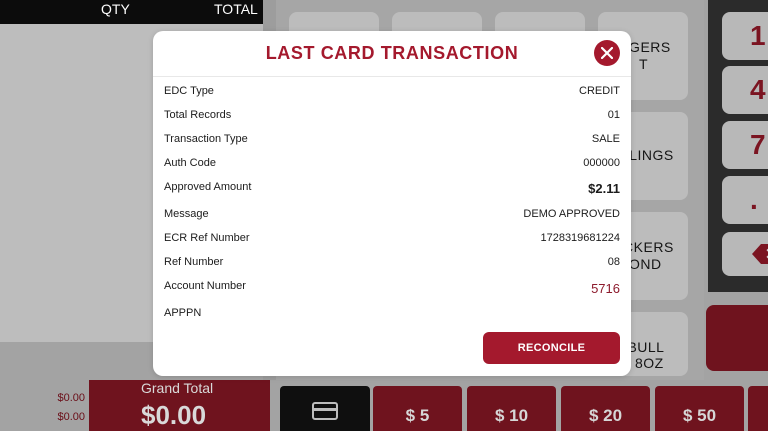 The width and height of the screenshot is (768, 431). Describe the element at coordinates (186, 214) in the screenshot. I see `message-label: Message` at that location.